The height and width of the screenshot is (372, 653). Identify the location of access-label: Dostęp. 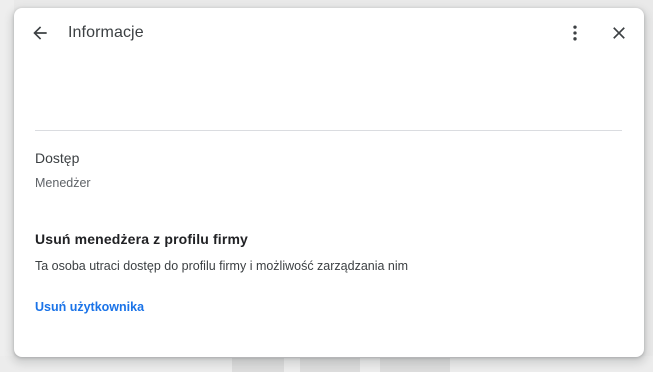
(57, 158).